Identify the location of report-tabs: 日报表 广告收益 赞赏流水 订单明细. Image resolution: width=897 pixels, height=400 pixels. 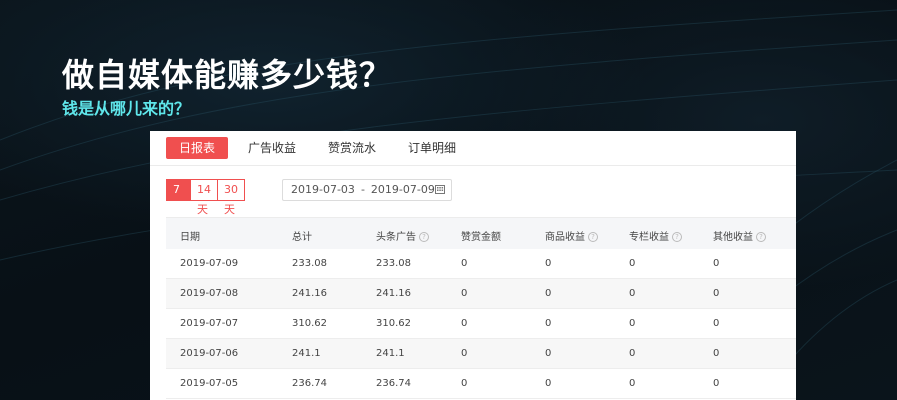
(473, 148).